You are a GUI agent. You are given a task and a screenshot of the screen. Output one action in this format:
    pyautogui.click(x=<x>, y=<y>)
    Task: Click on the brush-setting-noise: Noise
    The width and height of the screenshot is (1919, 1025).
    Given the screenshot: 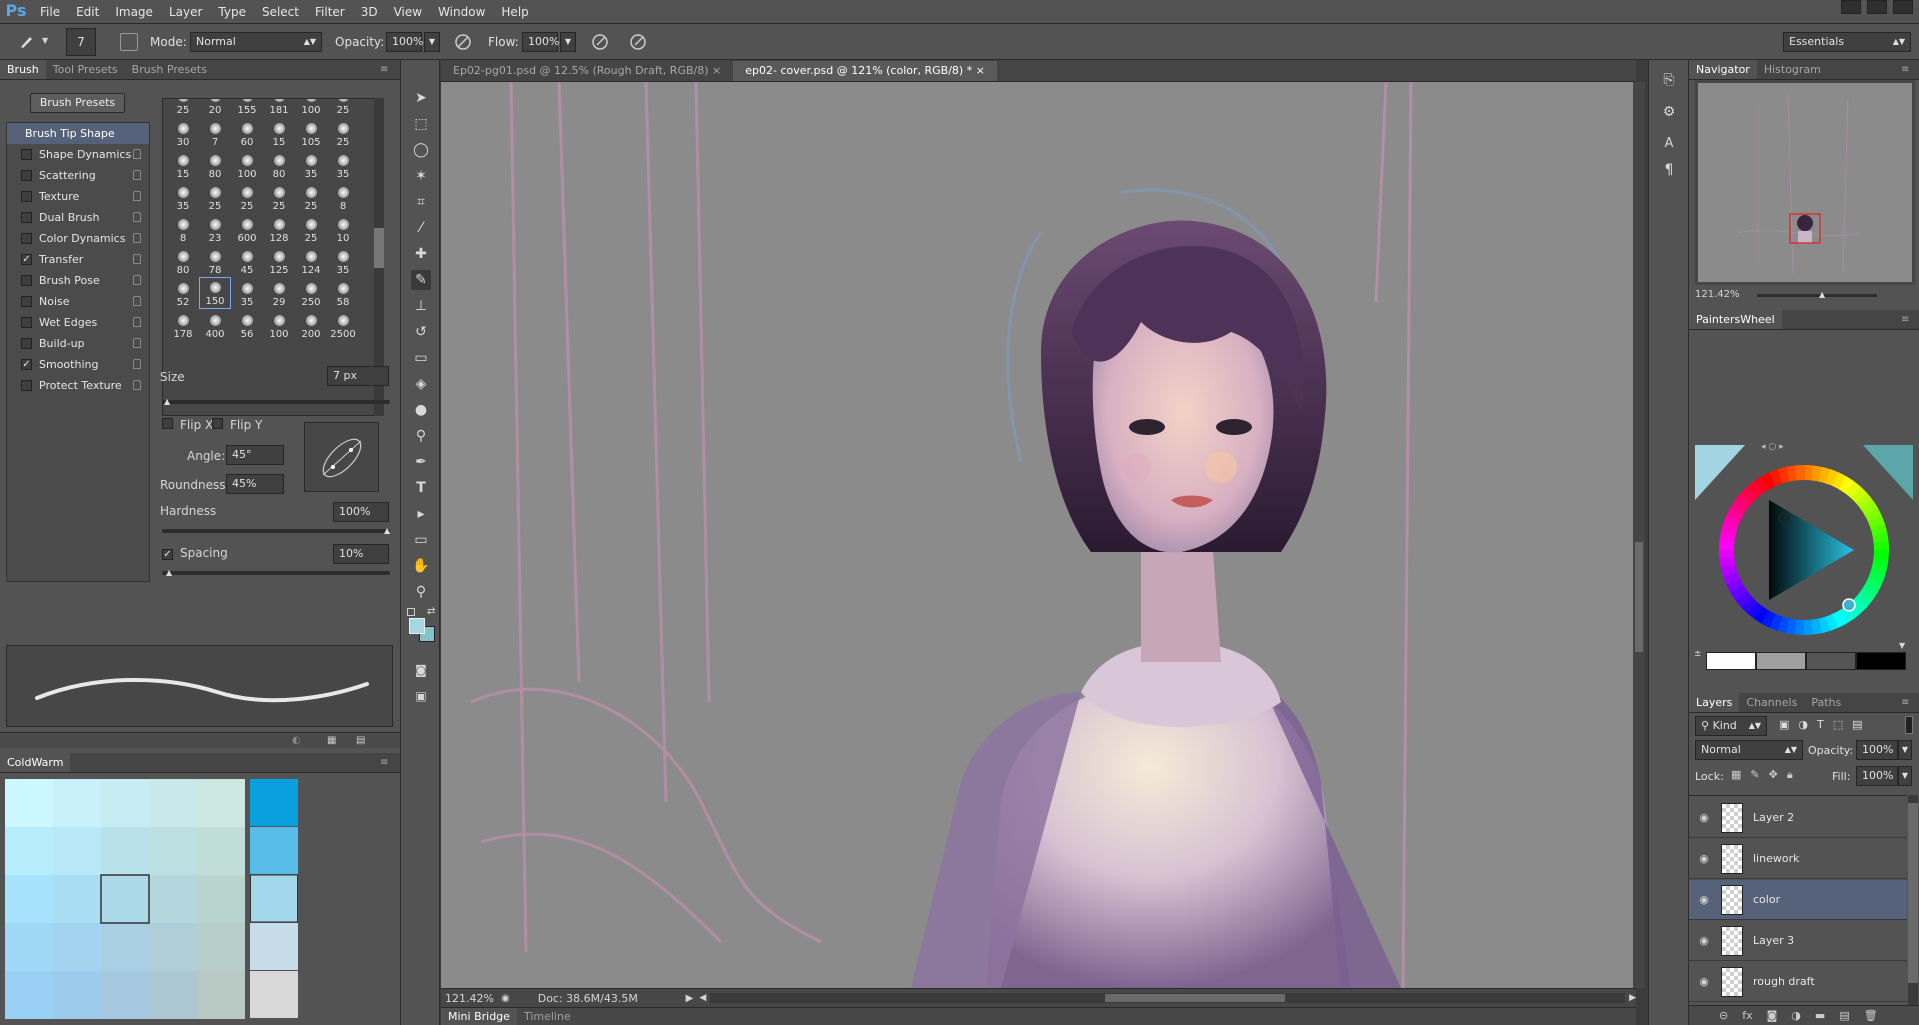 What is the action you would take?
    pyautogui.click(x=78, y=301)
    